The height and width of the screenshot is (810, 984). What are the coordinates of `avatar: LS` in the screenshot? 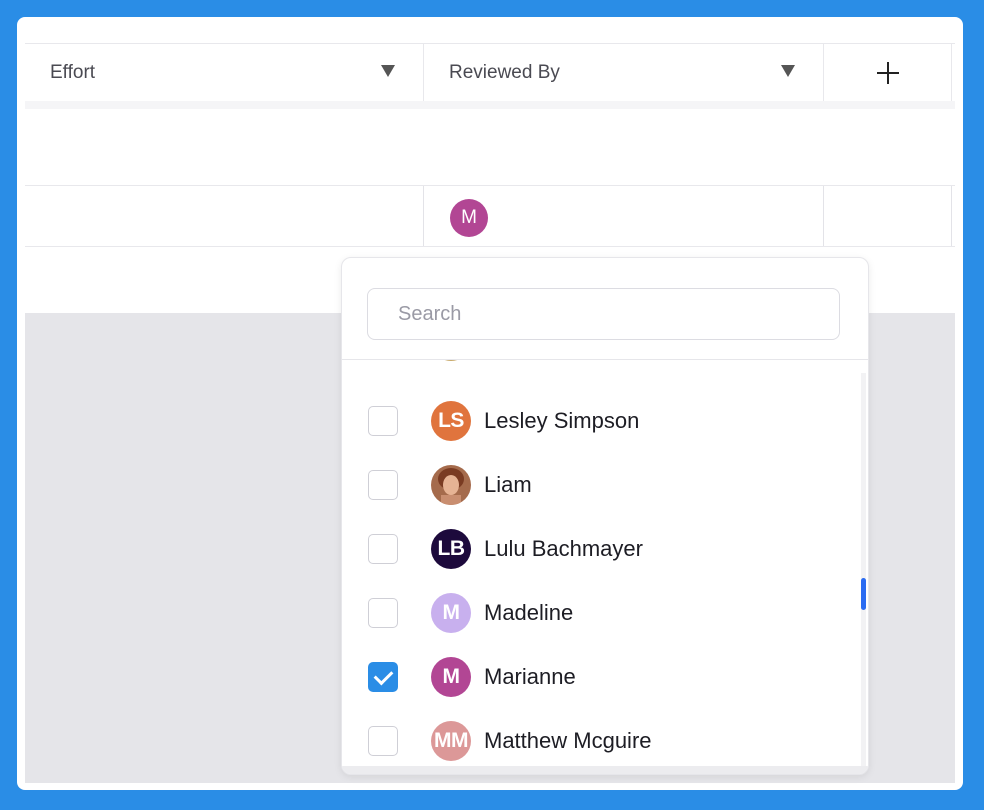 It's located at (451, 421).